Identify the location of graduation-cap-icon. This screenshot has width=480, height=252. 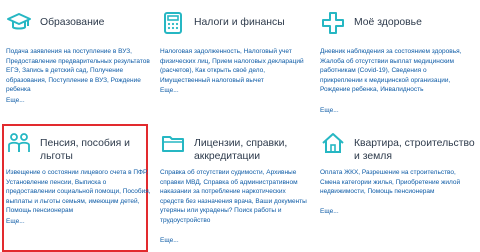
(19, 23).